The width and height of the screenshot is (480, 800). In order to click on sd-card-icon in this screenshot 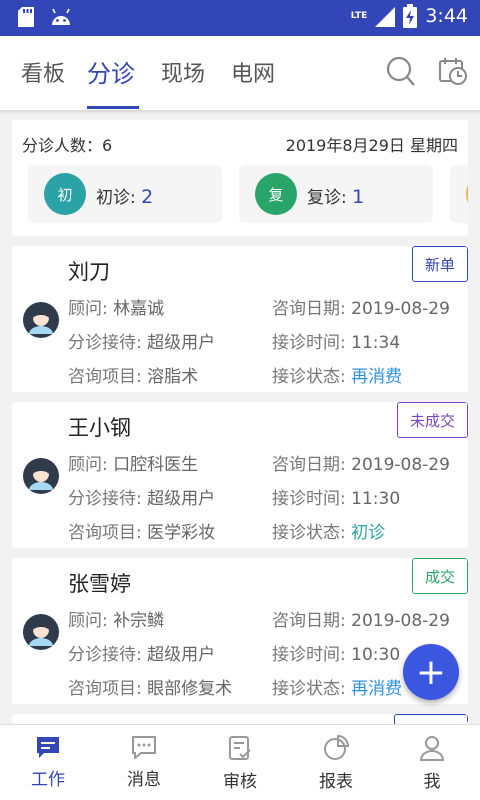, I will do `click(26, 17)`.